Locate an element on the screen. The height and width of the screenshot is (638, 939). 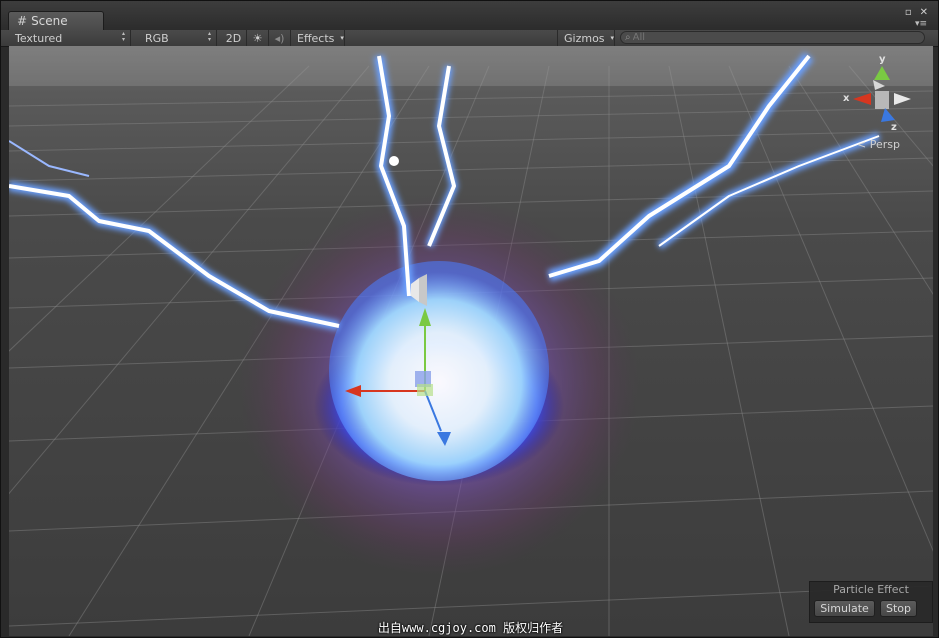
color-mode-dropdown: RGB is located at coordinates (178, 38).